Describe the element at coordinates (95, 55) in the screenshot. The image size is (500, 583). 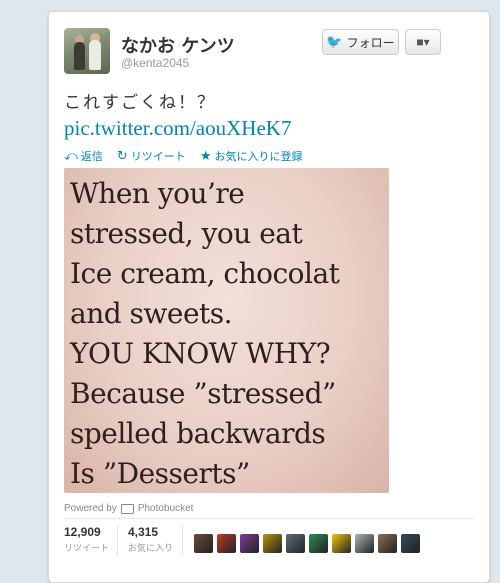
I see `avatar-figure-right` at that location.